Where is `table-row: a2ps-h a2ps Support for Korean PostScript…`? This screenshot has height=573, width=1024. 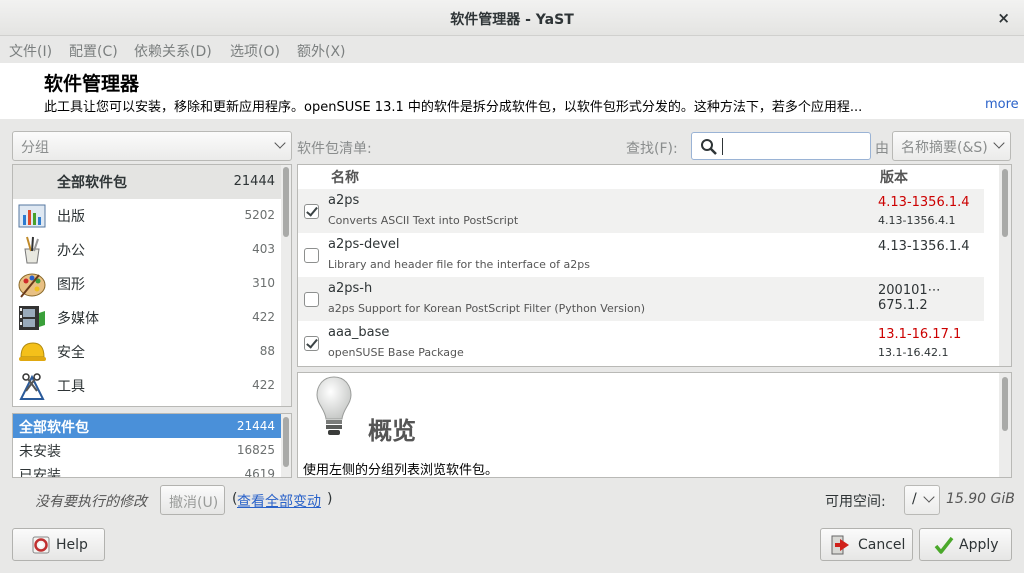 table-row: a2ps-h a2ps Support for Korean PostScript… is located at coordinates (641, 299).